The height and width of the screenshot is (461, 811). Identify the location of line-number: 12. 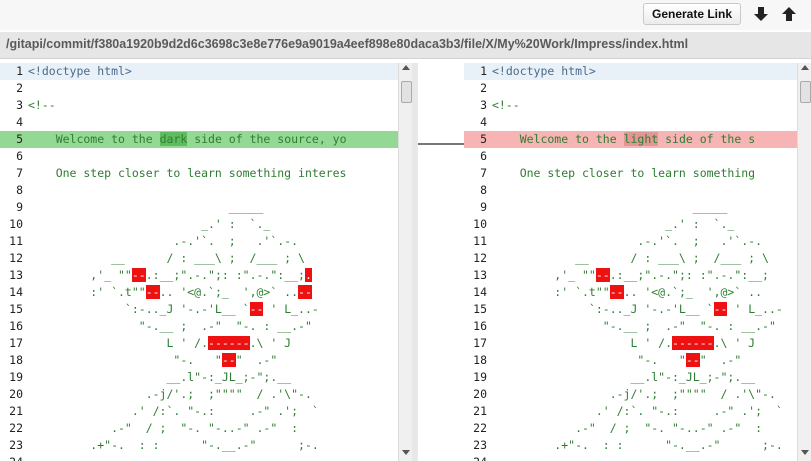
(480, 258).